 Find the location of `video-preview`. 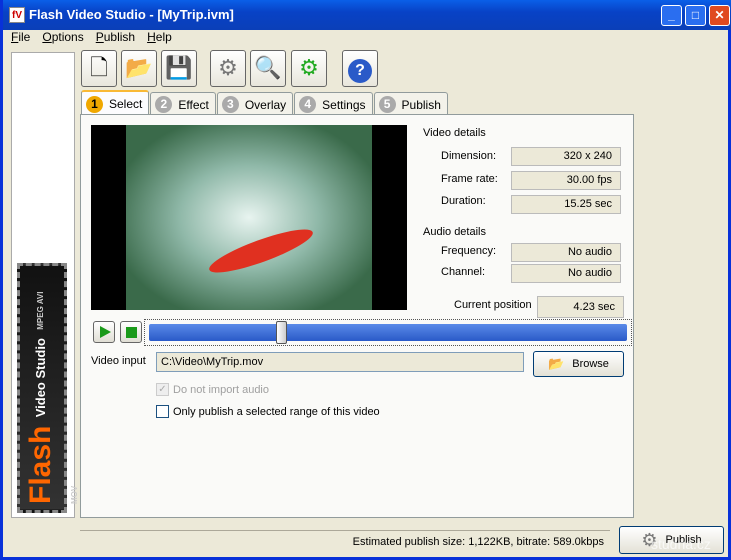

video-preview is located at coordinates (249, 217).